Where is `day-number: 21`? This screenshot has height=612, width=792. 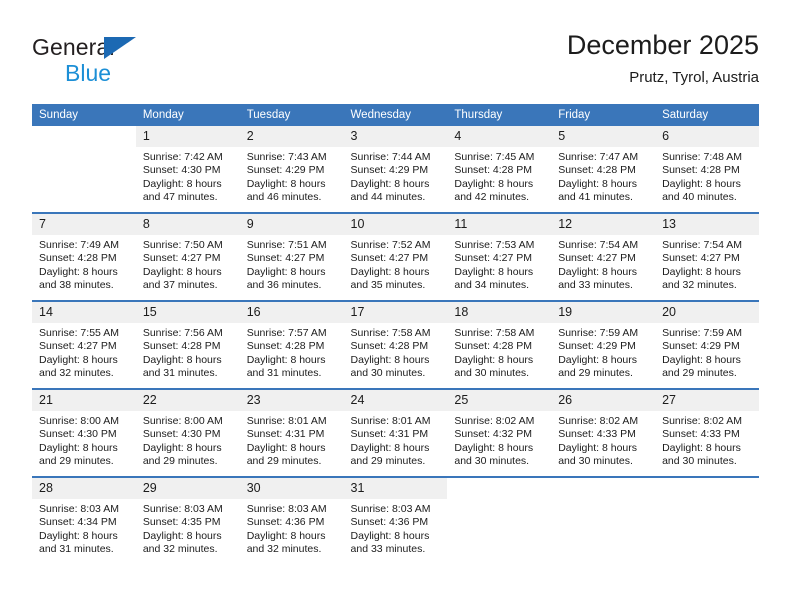 day-number: 21 is located at coordinates (84, 400).